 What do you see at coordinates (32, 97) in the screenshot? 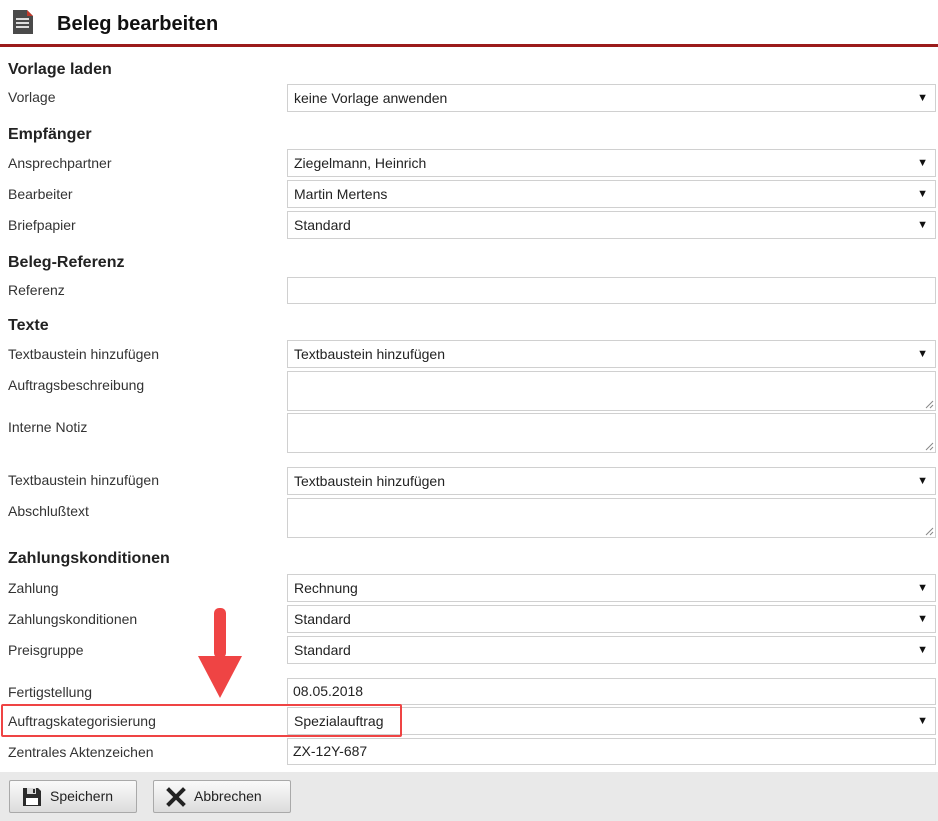
I see `label-vorlage: Vorlage` at bounding box center [32, 97].